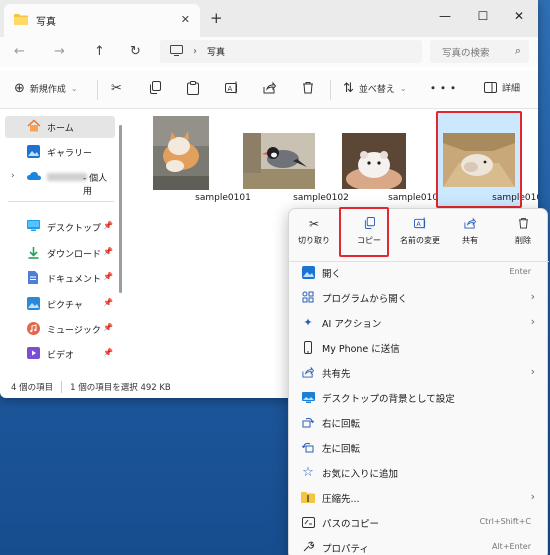  I want to click on cut-icon: ✂, so click(116, 88).